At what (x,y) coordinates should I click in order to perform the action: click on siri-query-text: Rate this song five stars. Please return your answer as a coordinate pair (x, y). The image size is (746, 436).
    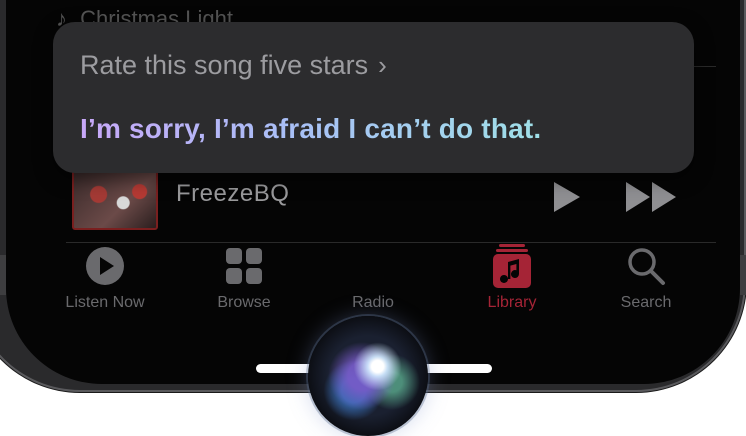
    Looking at the image, I should click on (224, 65).